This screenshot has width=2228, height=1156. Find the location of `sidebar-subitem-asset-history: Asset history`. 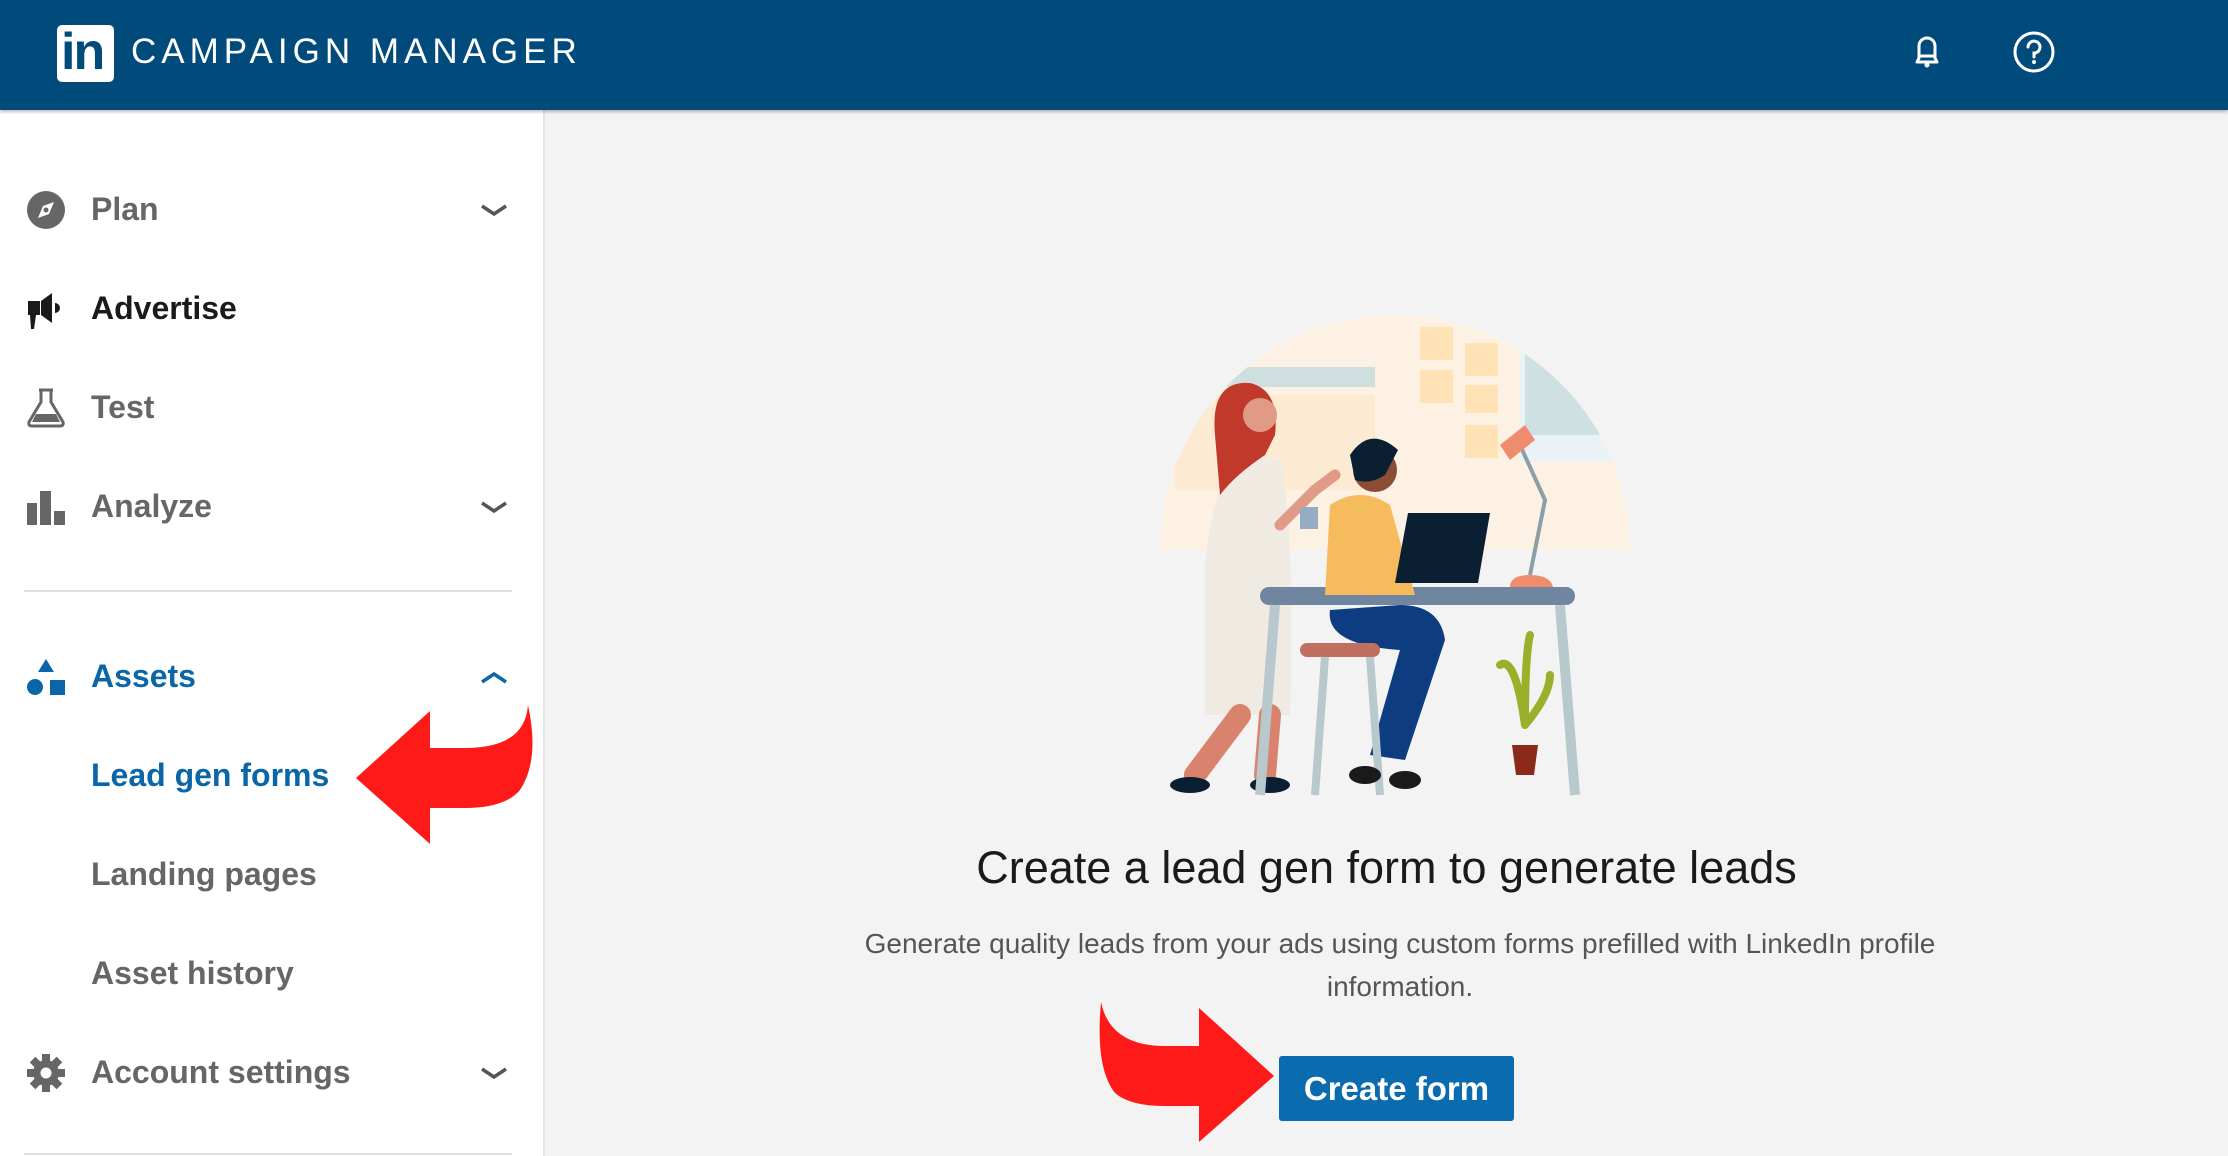

sidebar-subitem-asset-history: Asset history is located at coordinates (271, 974).